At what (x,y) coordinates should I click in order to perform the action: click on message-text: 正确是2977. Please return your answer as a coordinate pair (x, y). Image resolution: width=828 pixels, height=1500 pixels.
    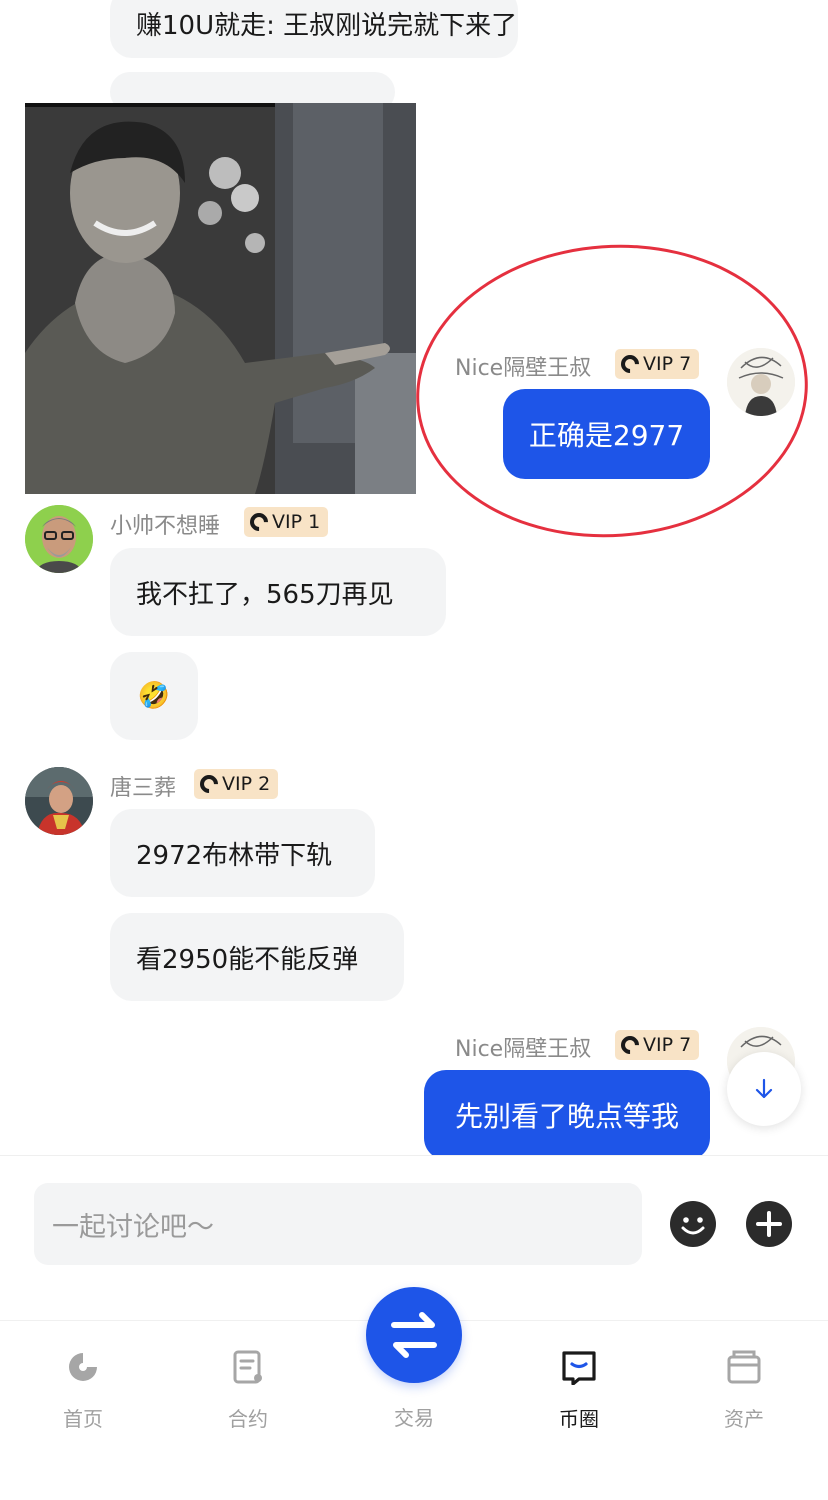
    Looking at the image, I should click on (606, 435).